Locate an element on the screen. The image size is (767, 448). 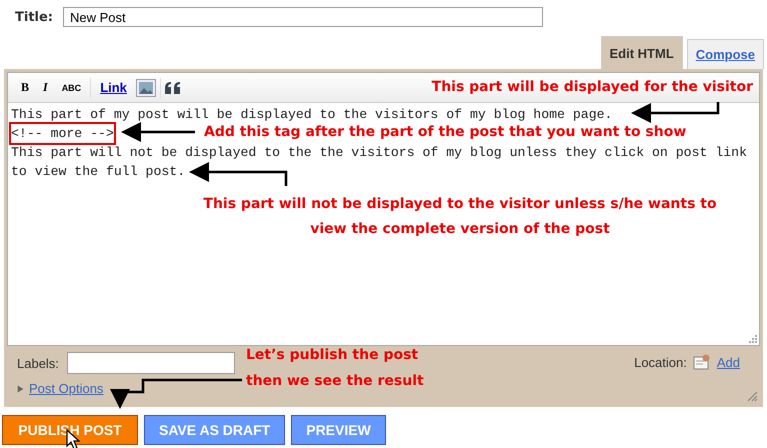
annotation-text: This part will not be displayed to the visitor unless s/he wants to view the complete version of the post is located at coordinates (460, 217).